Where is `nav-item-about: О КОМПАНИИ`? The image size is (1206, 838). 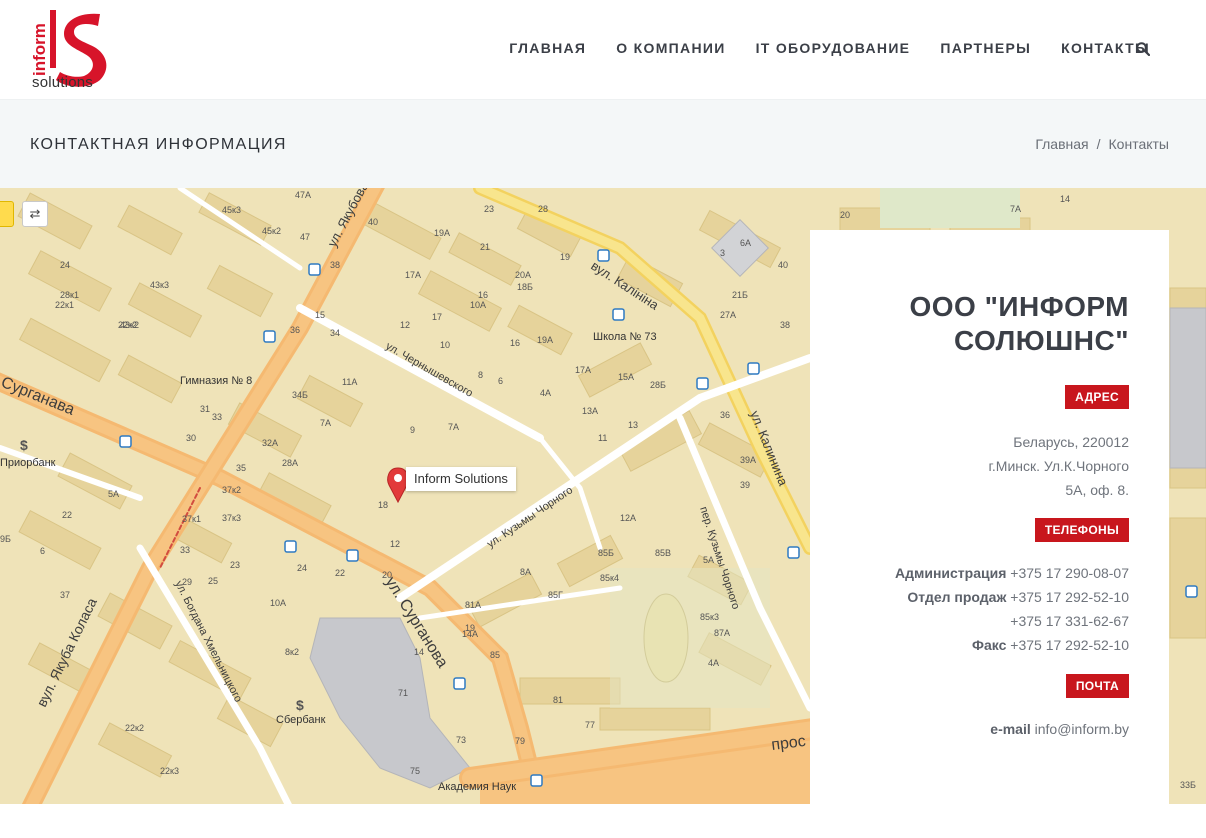 nav-item-about: О КОМПАНИИ is located at coordinates (670, 48).